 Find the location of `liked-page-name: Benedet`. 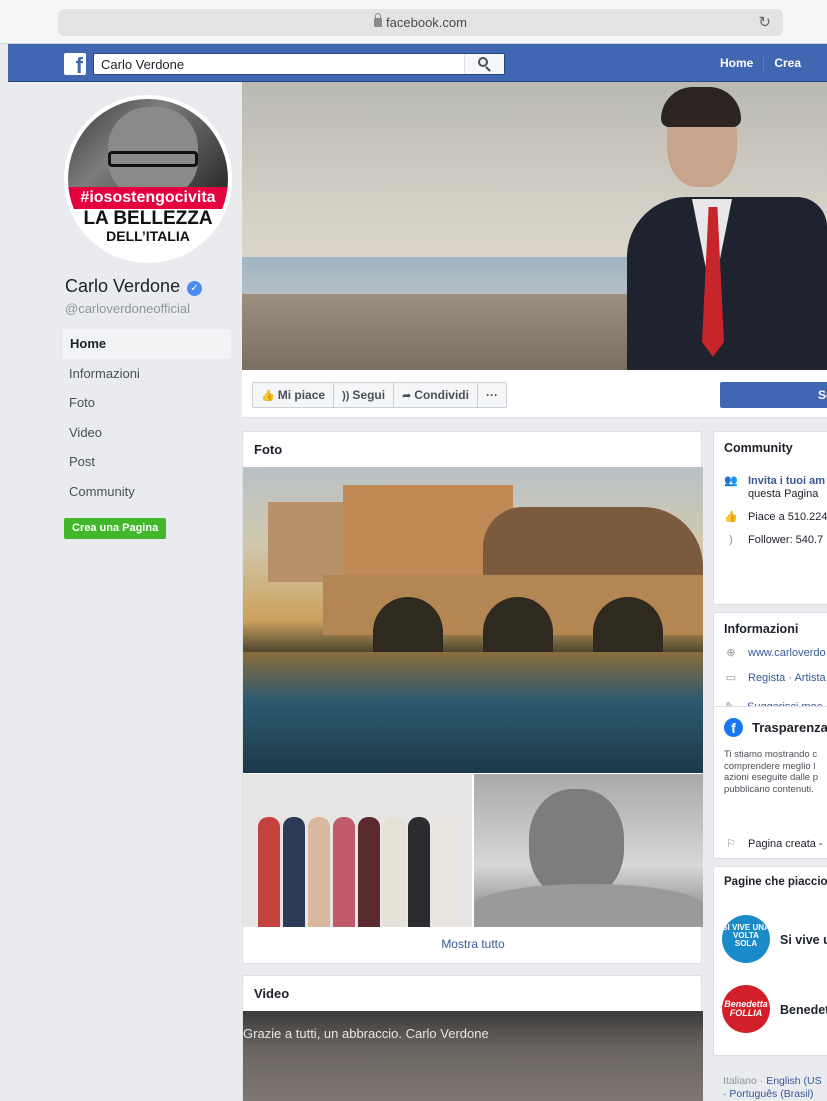

liked-page-name: Benedet is located at coordinates (803, 1010).